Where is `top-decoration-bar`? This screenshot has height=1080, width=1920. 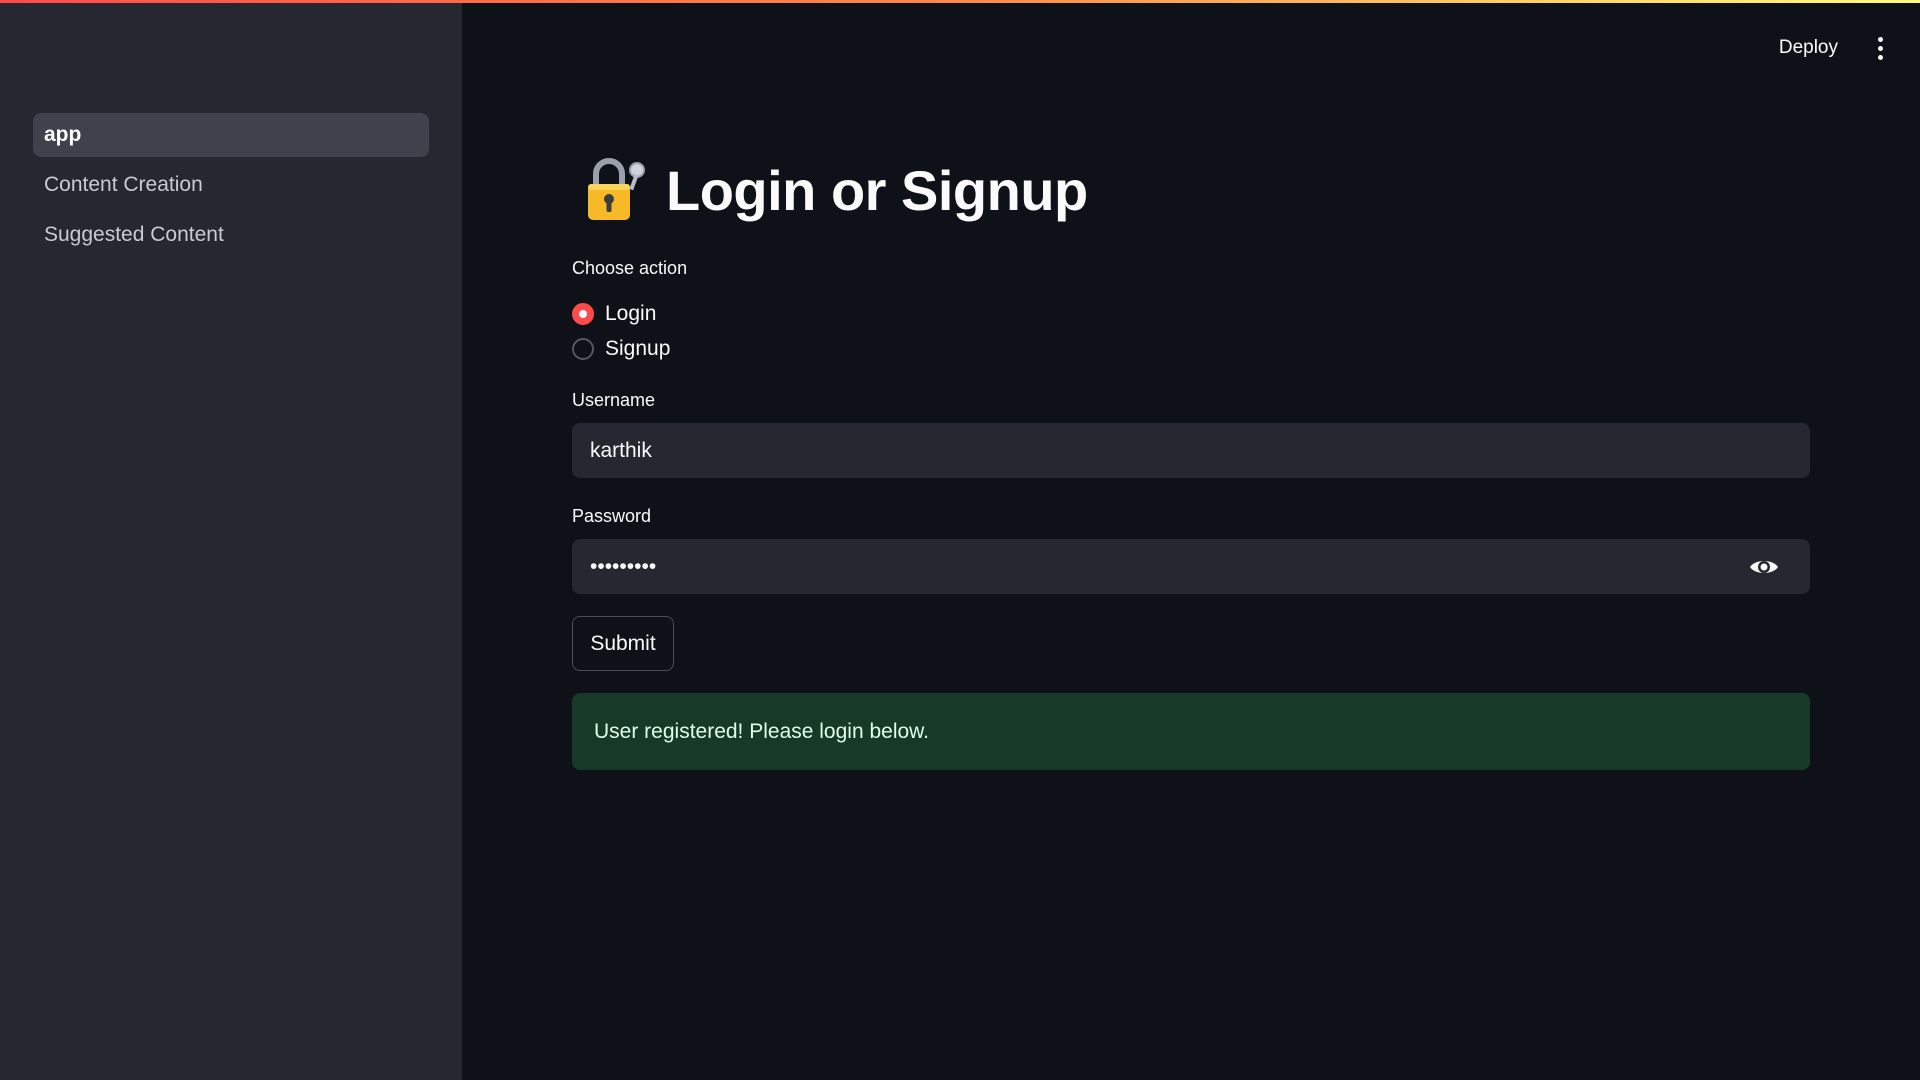
top-decoration-bar is located at coordinates (960, 1).